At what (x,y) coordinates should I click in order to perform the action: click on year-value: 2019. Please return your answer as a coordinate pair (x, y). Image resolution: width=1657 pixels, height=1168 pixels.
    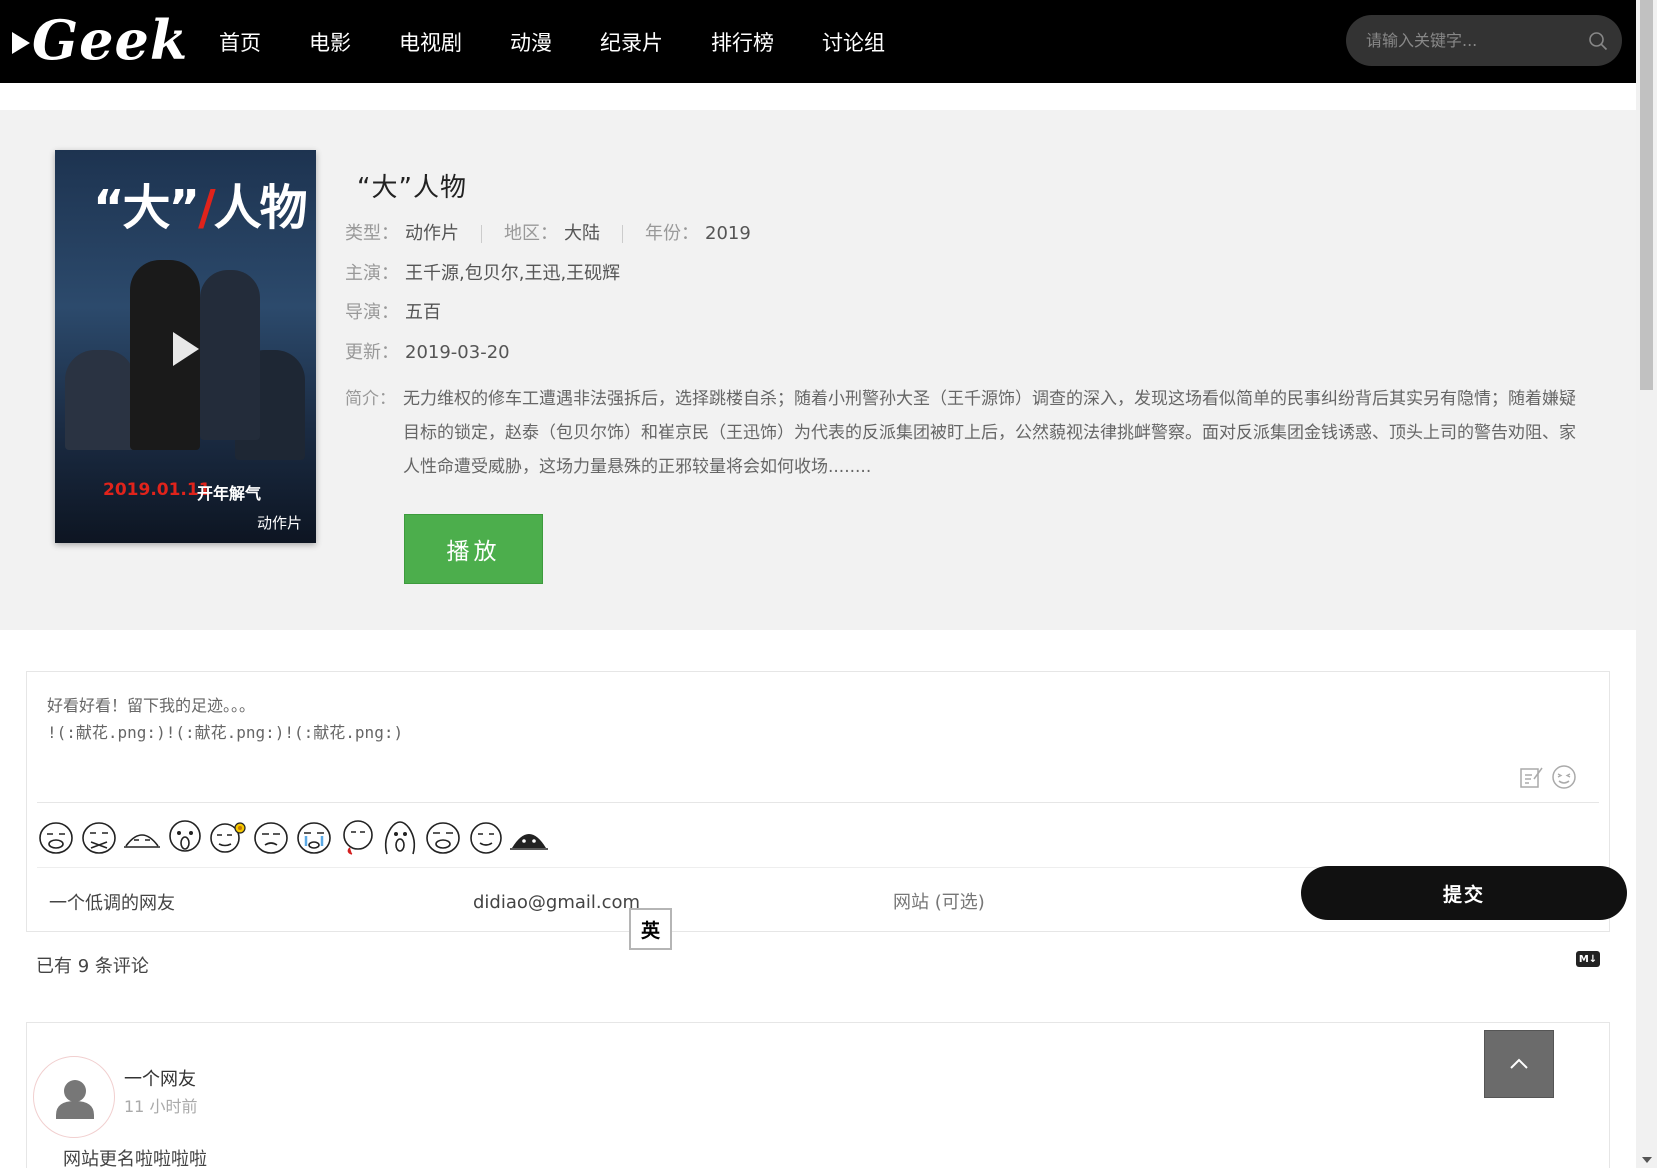
    Looking at the image, I should click on (728, 234).